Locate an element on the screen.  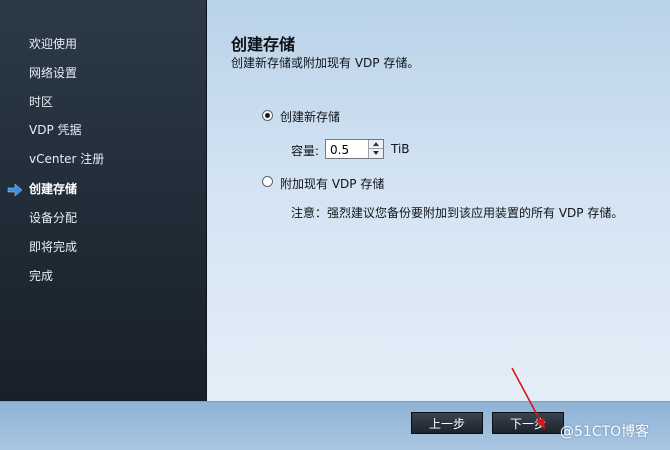
create-new-storage-label: 创建新存储 is located at coordinates (310, 116).